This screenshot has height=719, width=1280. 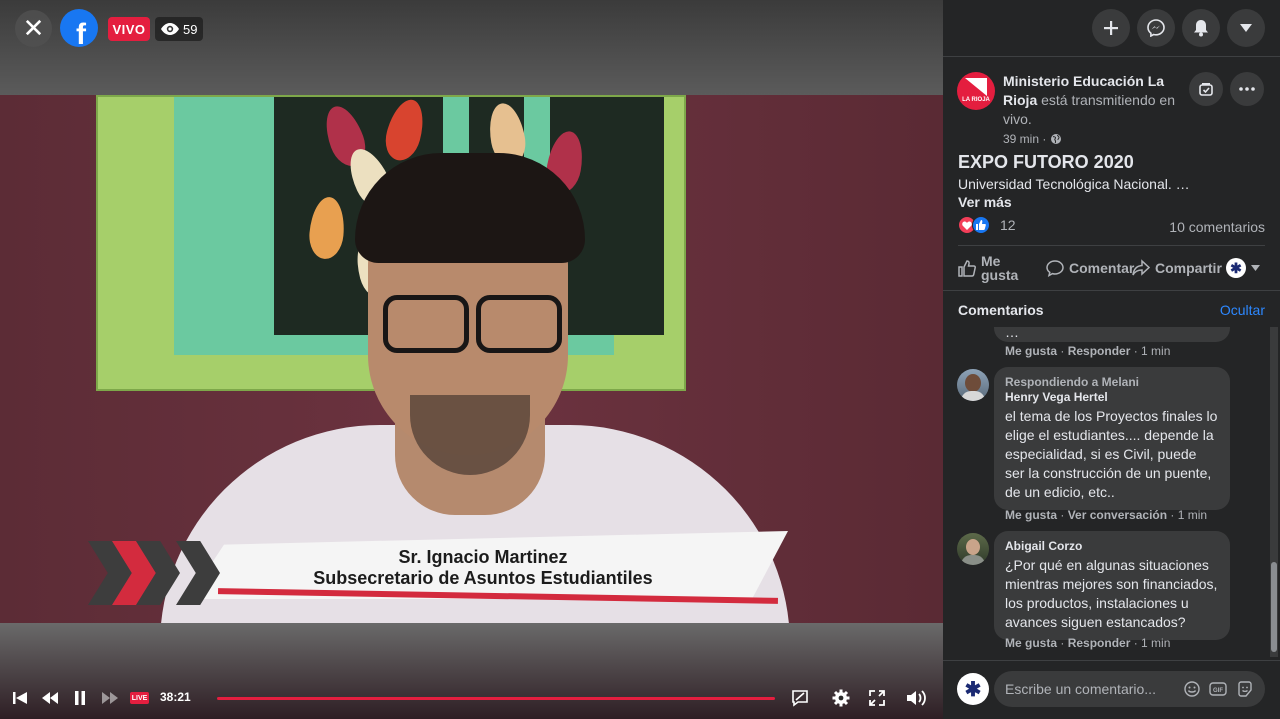 I want to click on elapsed-time: 38:21, so click(x=175, y=697).